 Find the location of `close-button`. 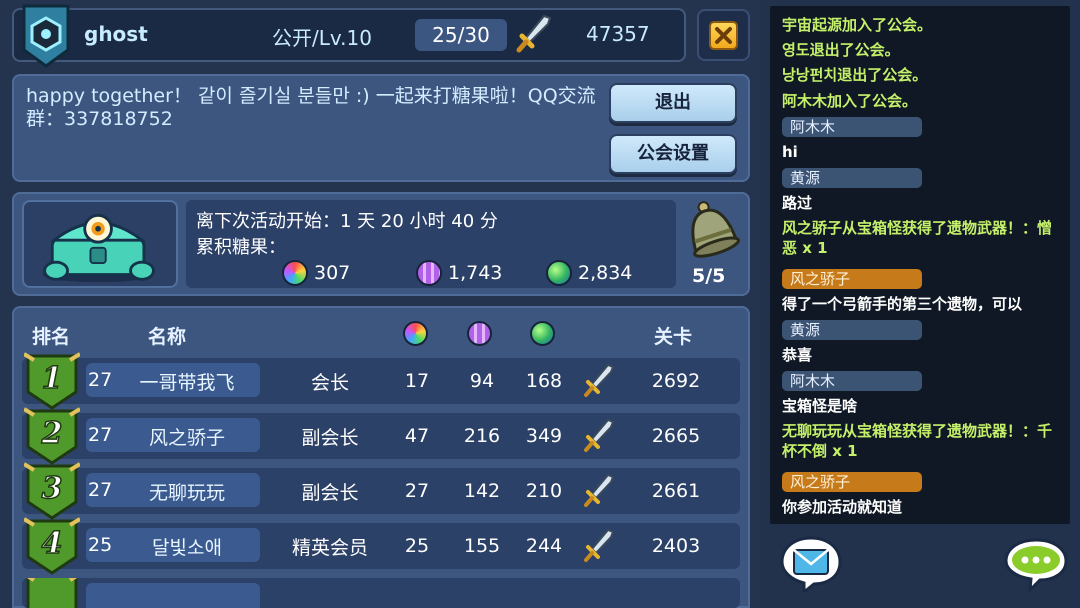

close-button is located at coordinates (723, 35).